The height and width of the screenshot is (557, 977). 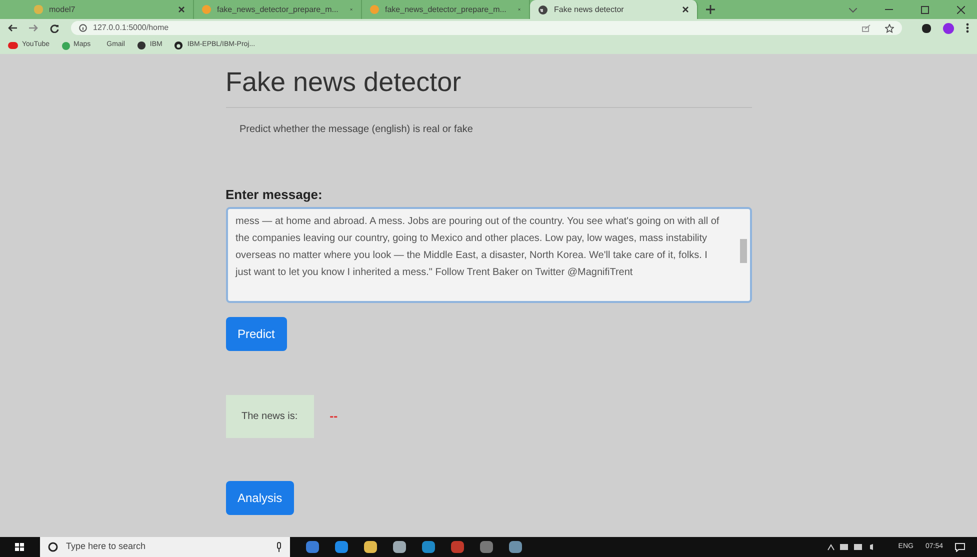 I want to click on taskbar-search-field: Type here to search, so click(x=165, y=547).